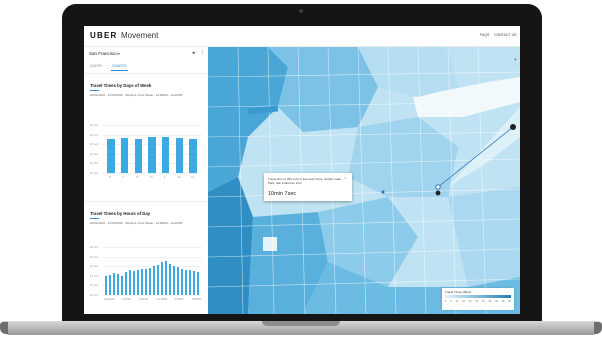 The width and height of the screenshot is (602, 338). I want to click on legend-tick: 10, so click(457, 301).